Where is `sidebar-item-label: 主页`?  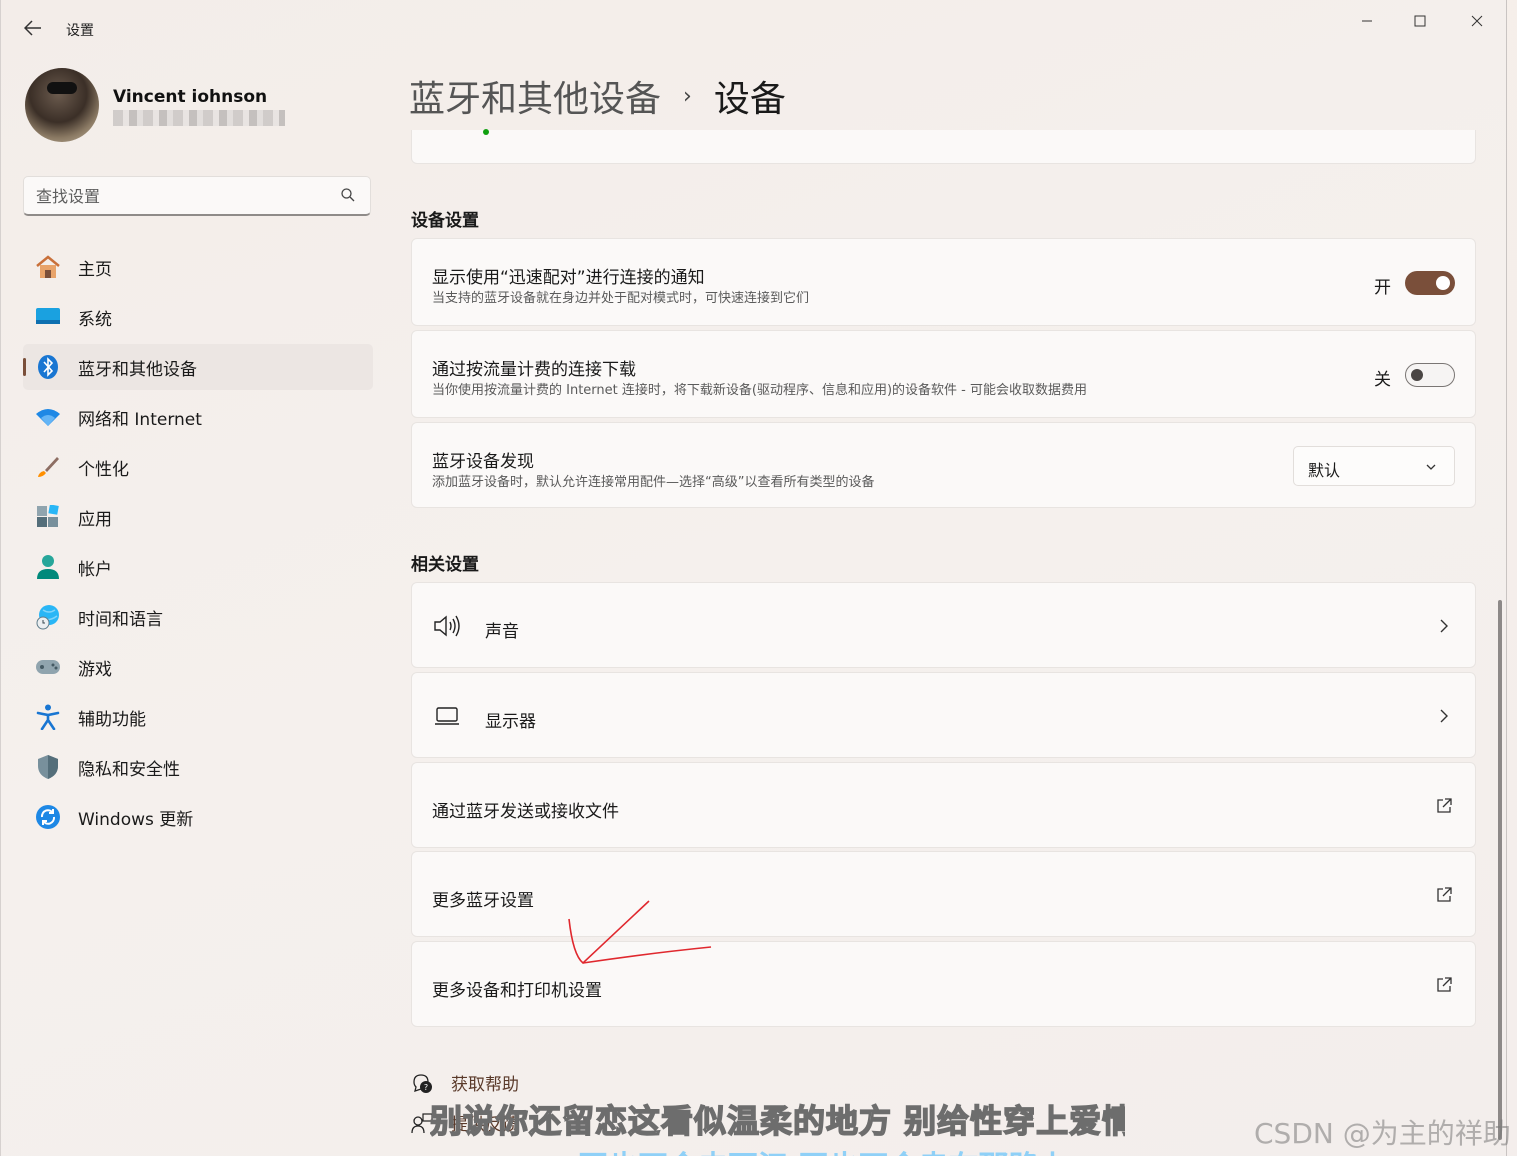
sidebar-item-label: 主页 is located at coordinates (95, 269).